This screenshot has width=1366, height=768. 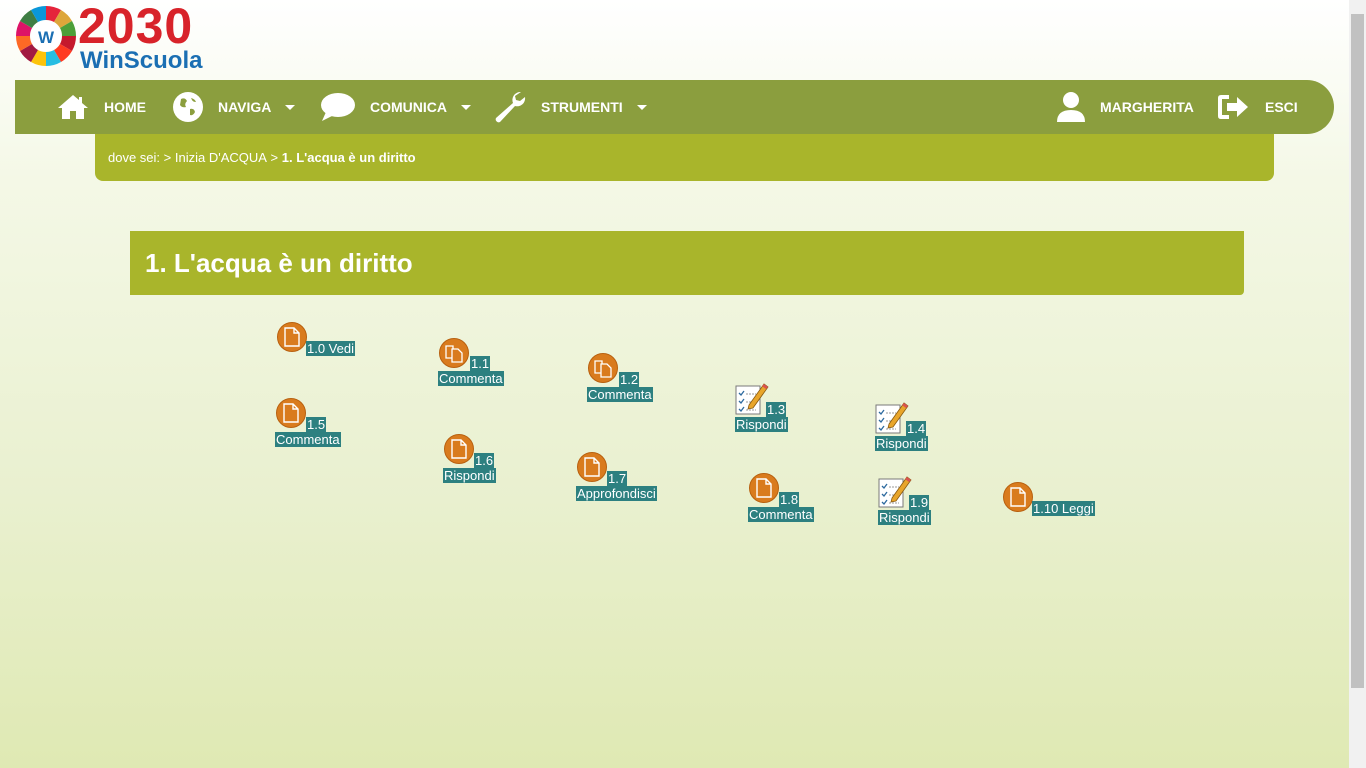 I want to click on activity-label: 1.0 Vedi, so click(x=330, y=348).